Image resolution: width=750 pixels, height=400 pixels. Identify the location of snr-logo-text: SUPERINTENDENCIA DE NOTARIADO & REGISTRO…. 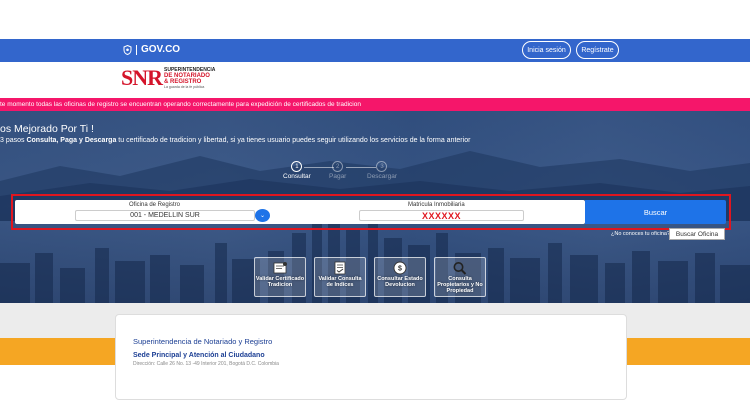
(189, 79).